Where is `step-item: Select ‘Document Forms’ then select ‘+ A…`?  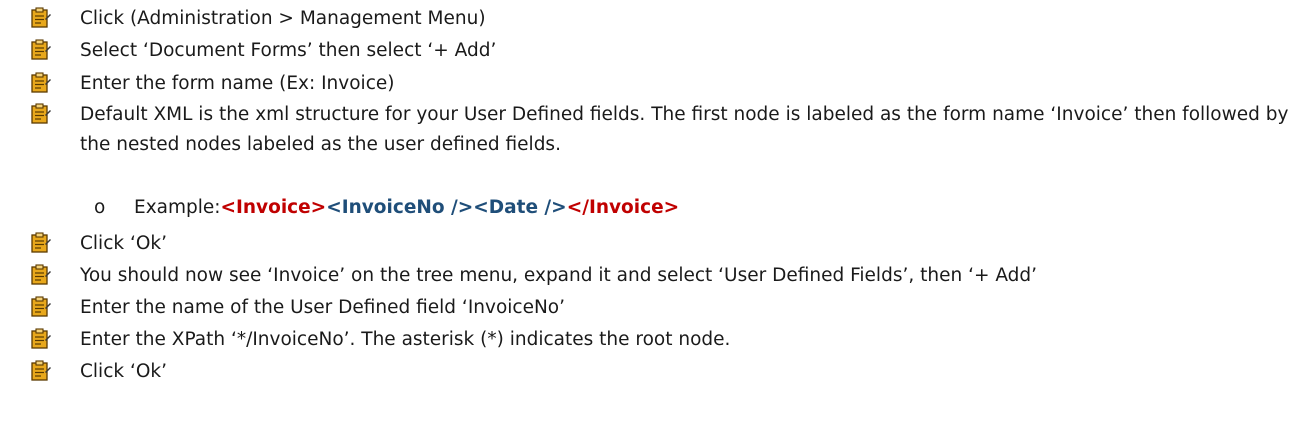 step-item: Select ‘Document Forms’ then select ‘+ A… is located at coordinates (660, 50).